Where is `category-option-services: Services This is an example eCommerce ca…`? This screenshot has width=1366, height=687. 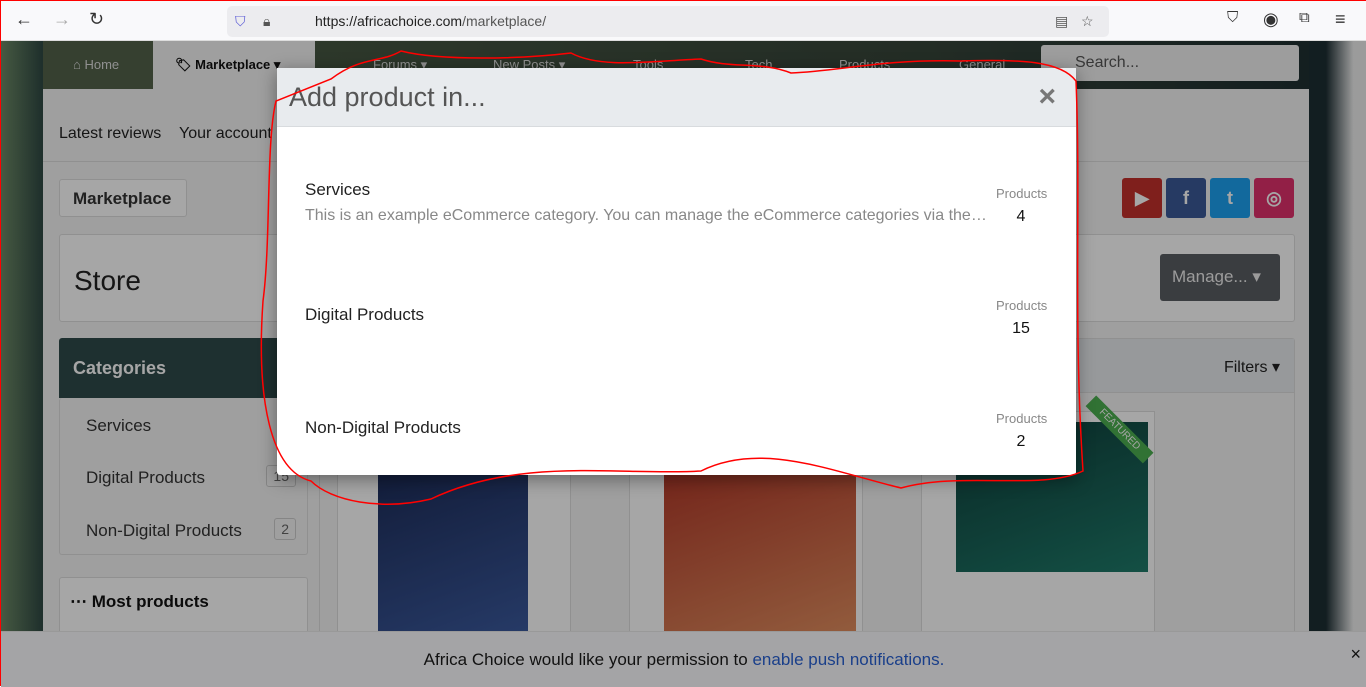
category-option-services: Services This is an example eCommerce ca… is located at coordinates (676, 218).